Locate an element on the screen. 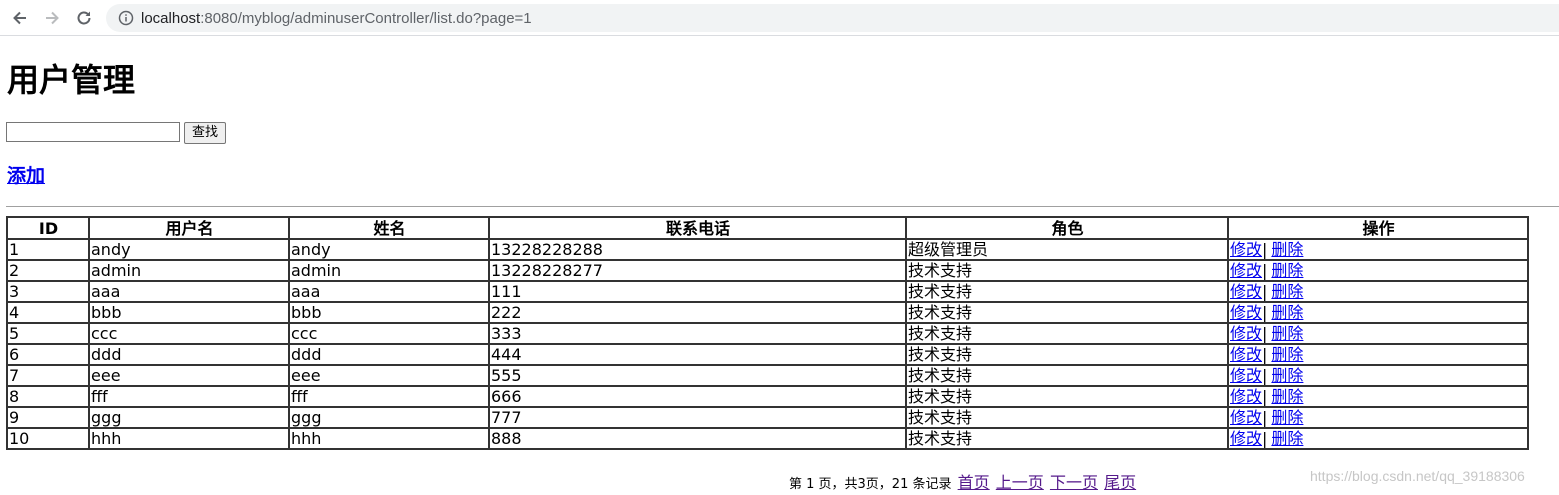 The width and height of the screenshot is (1559, 495). url-host: localhost is located at coordinates (171, 18).